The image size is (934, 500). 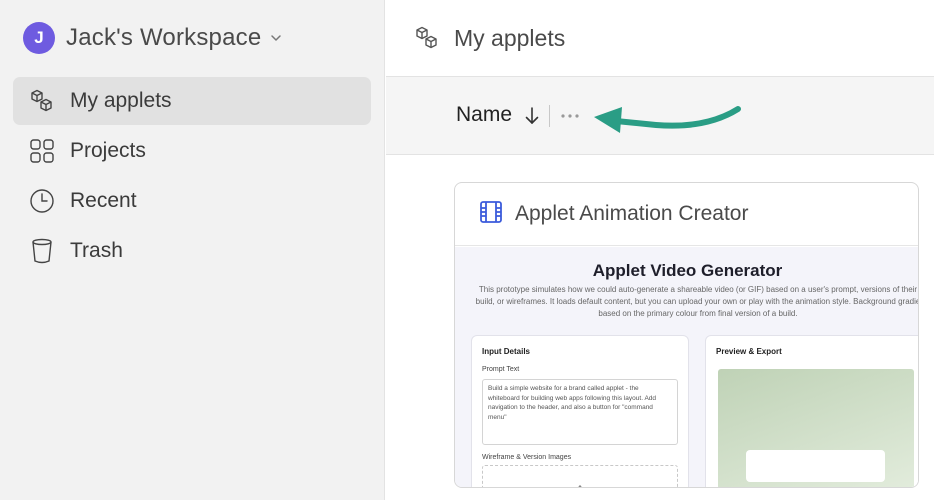 I want to click on clock-icon, so click(x=42, y=201).